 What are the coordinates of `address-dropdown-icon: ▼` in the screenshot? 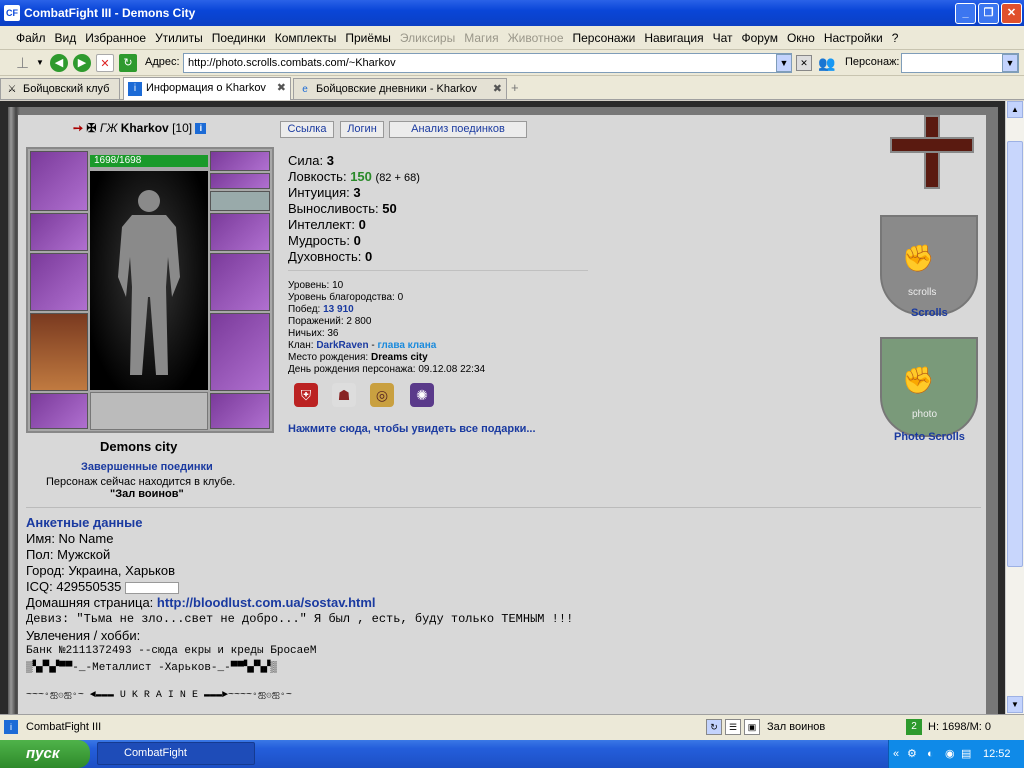 It's located at (784, 63).